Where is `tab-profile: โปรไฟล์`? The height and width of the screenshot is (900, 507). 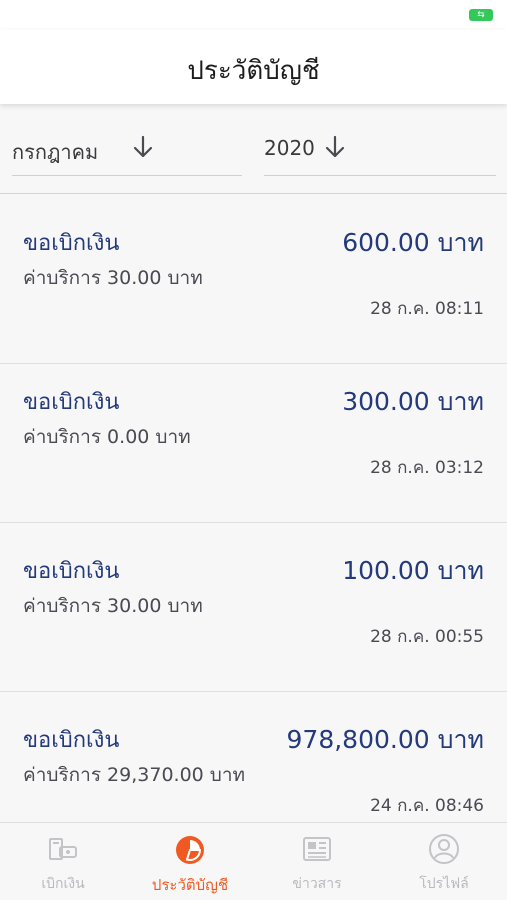 tab-profile: โปรไฟล์ is located at coordinates (444, 861).